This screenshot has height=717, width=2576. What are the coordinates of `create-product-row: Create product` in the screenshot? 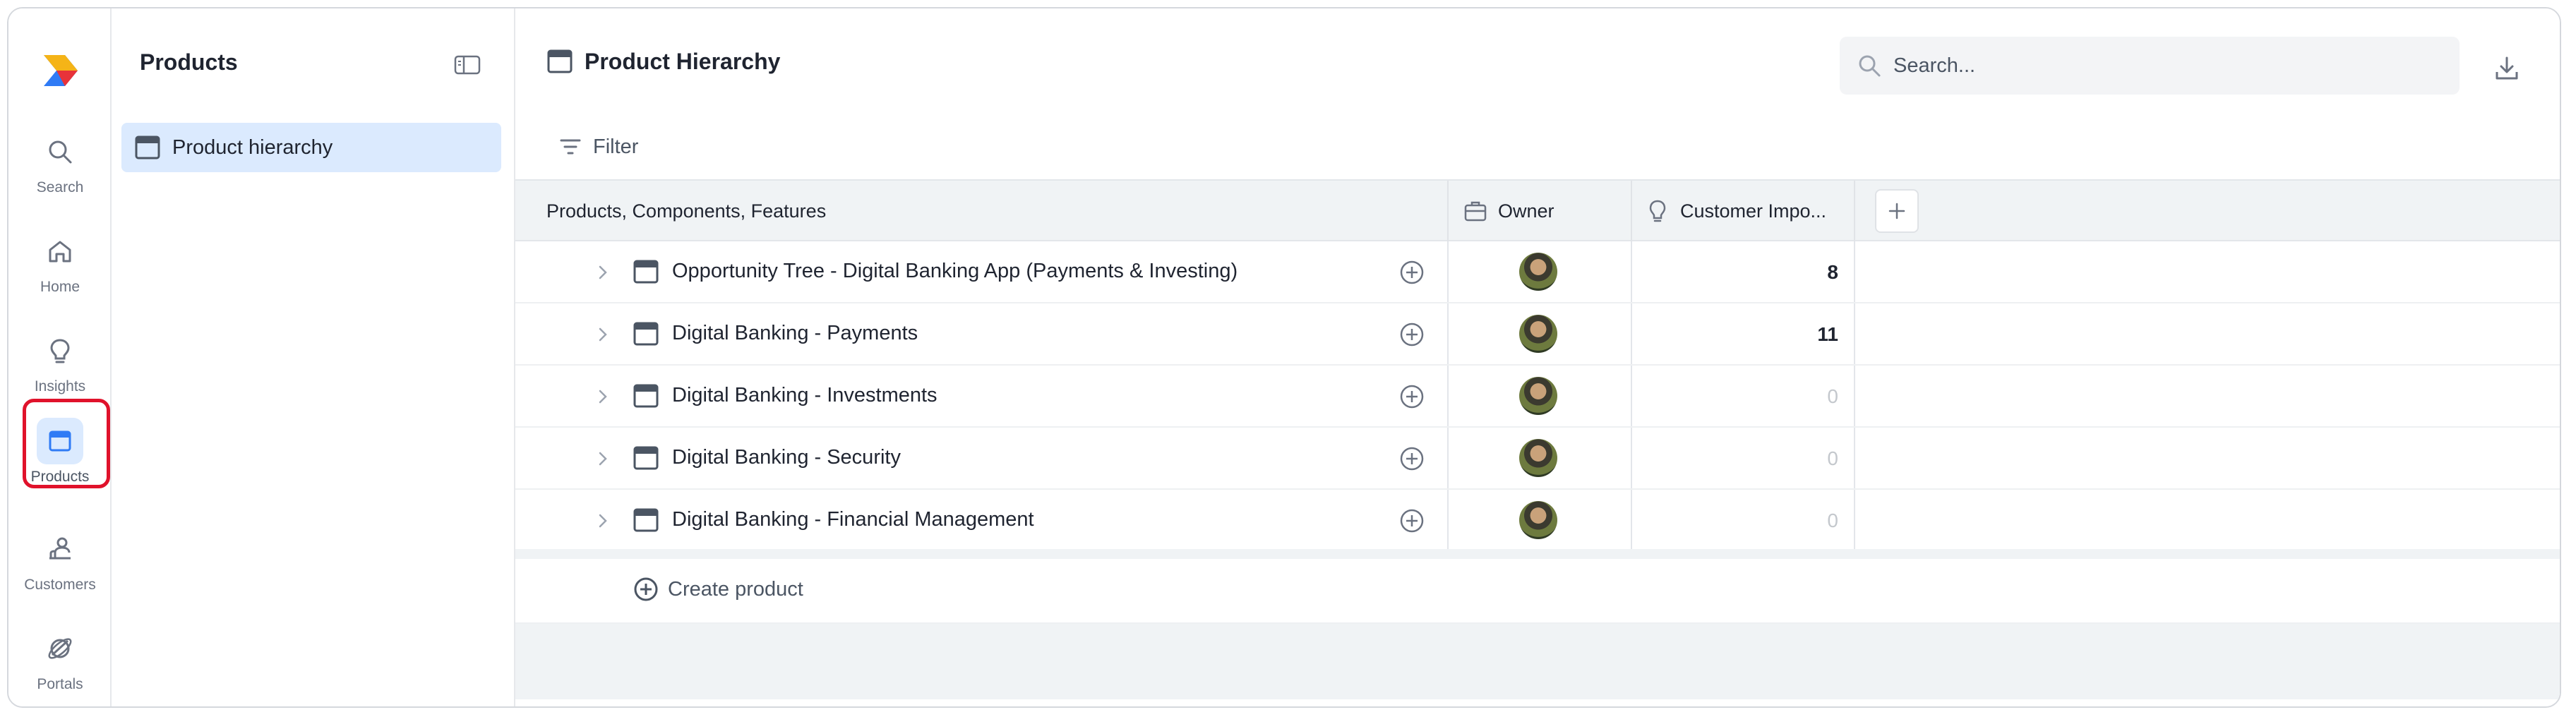 It's located at (1537, 591).